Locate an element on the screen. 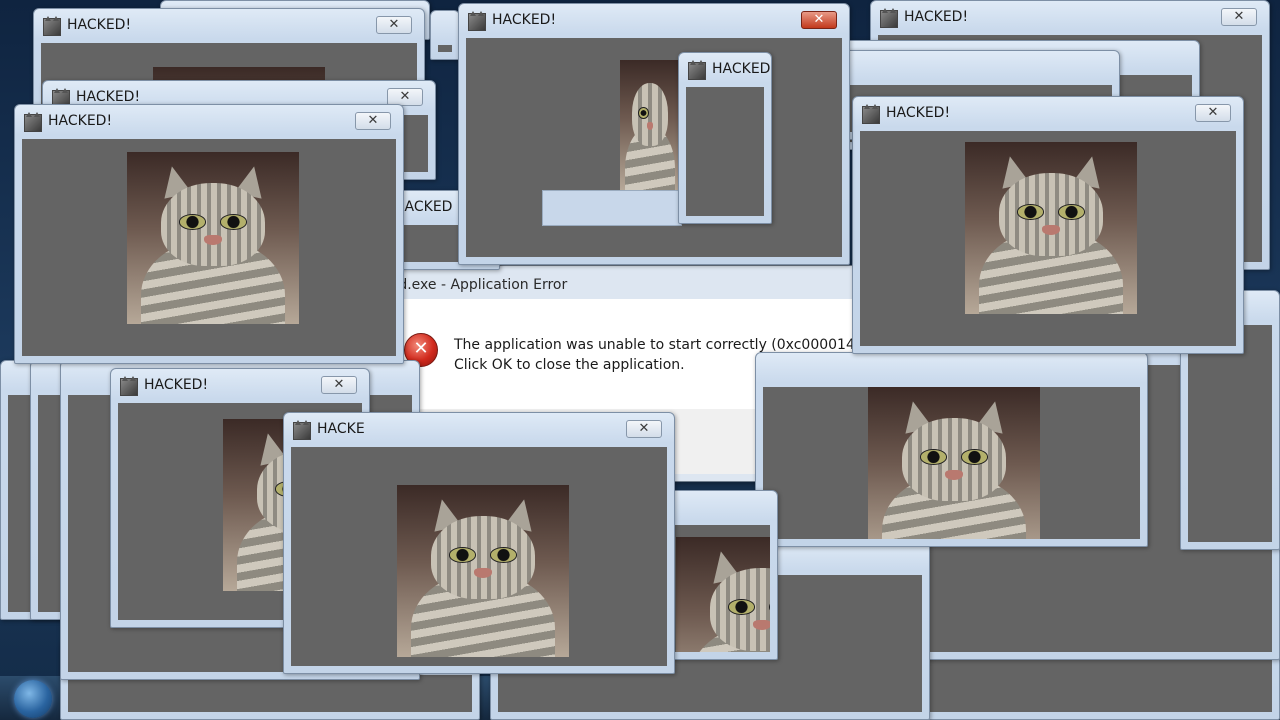 This screenshot has height=720, width=1280. start-orb-icon is located at coordinates (33, 699).